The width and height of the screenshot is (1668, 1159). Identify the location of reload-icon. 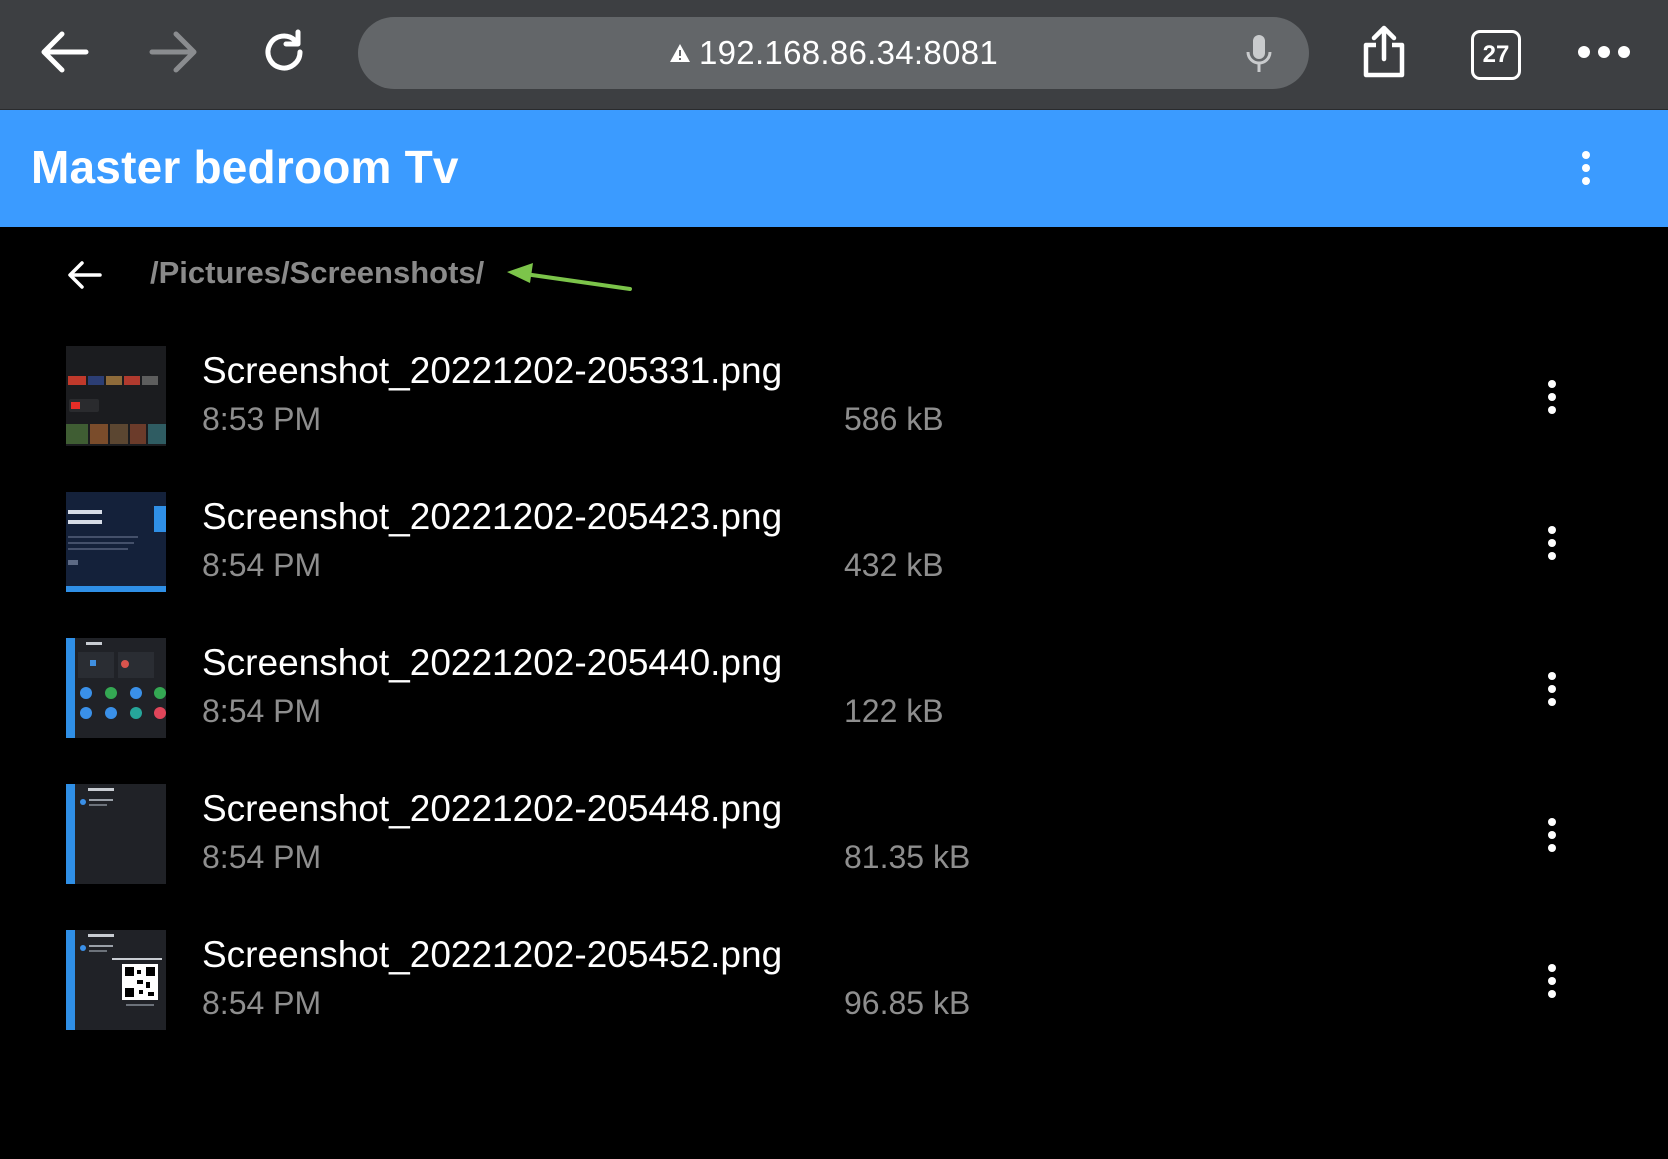
(284, 52).